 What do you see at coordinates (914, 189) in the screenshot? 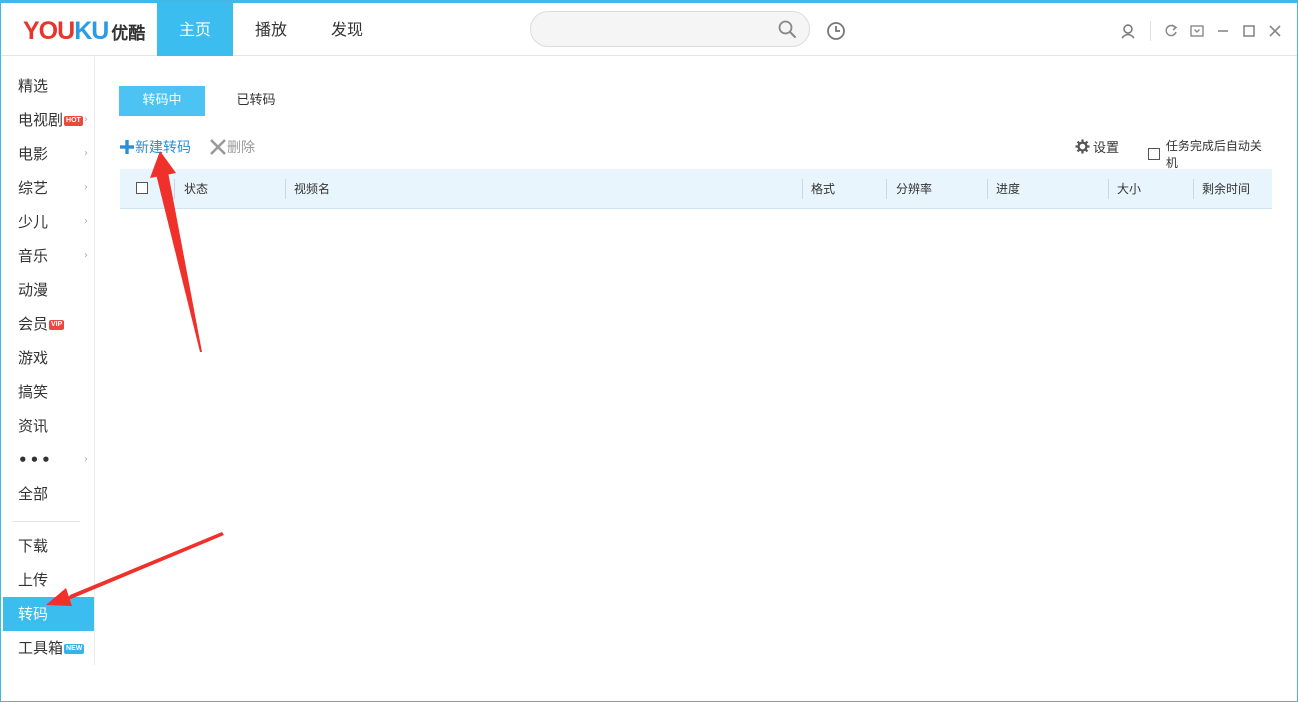
I see `column-header-resolution: 分辨率` at bounding box center [914, 189].